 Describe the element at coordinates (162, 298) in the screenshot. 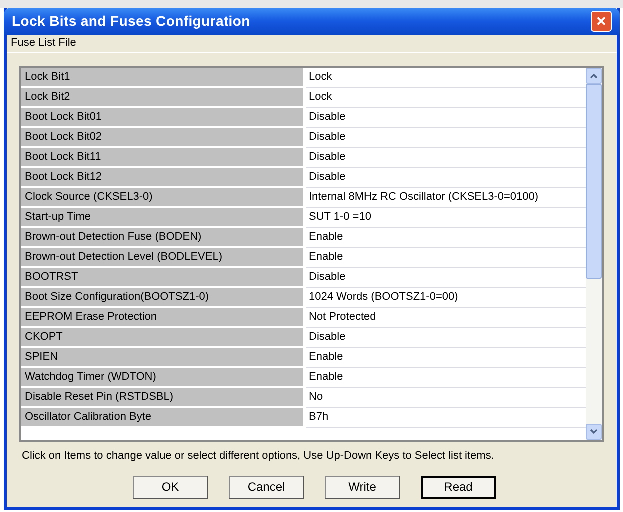

I see `fuse-name-cell: Boot Size Configuration(BOOTSZ1-0)` at that location.